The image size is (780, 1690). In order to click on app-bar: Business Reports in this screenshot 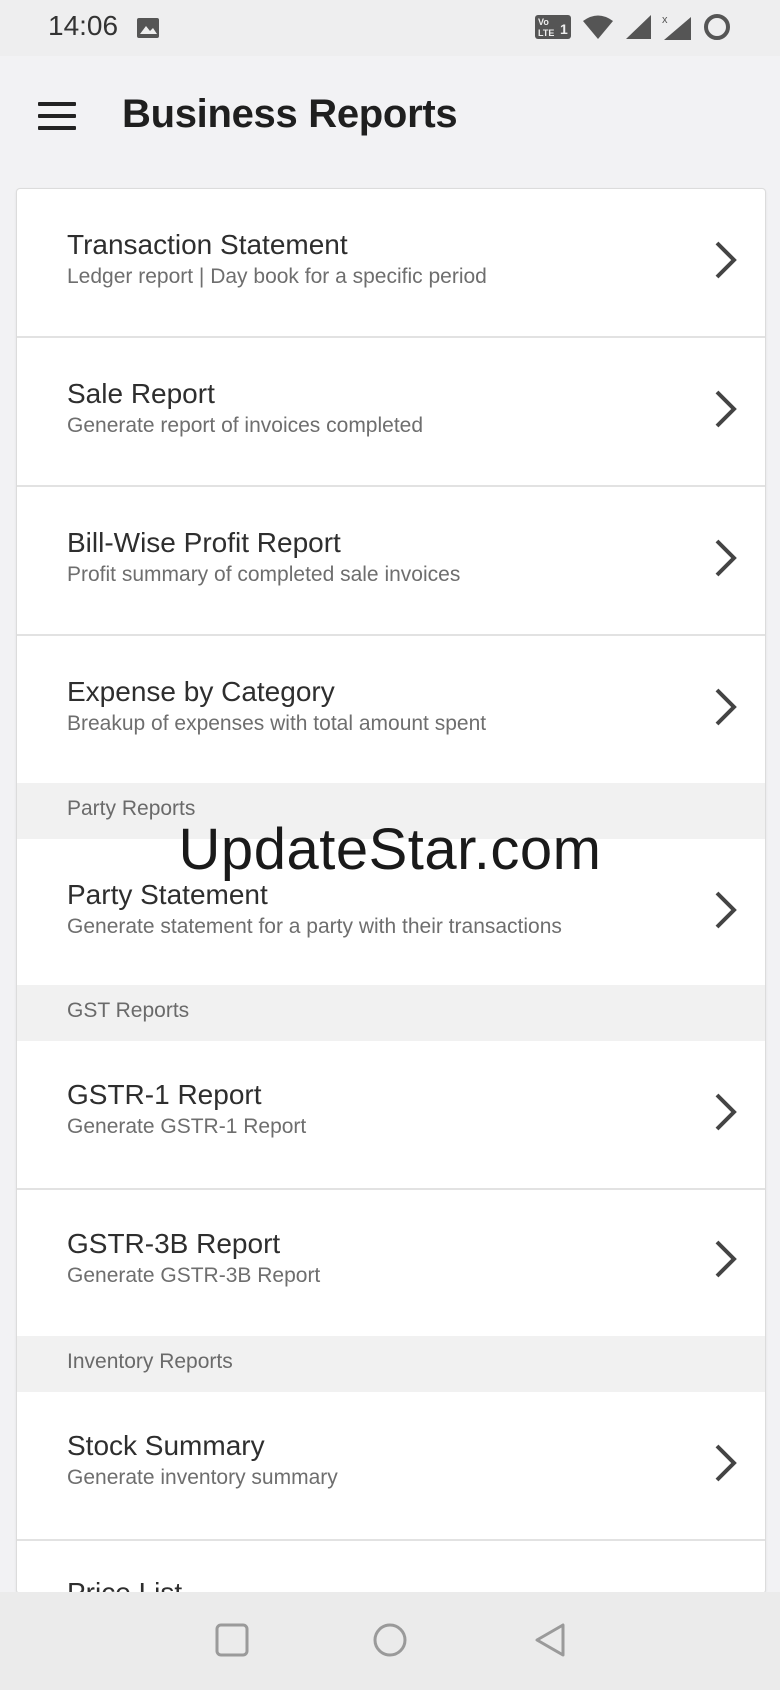, I will do `click(390, 121)`.